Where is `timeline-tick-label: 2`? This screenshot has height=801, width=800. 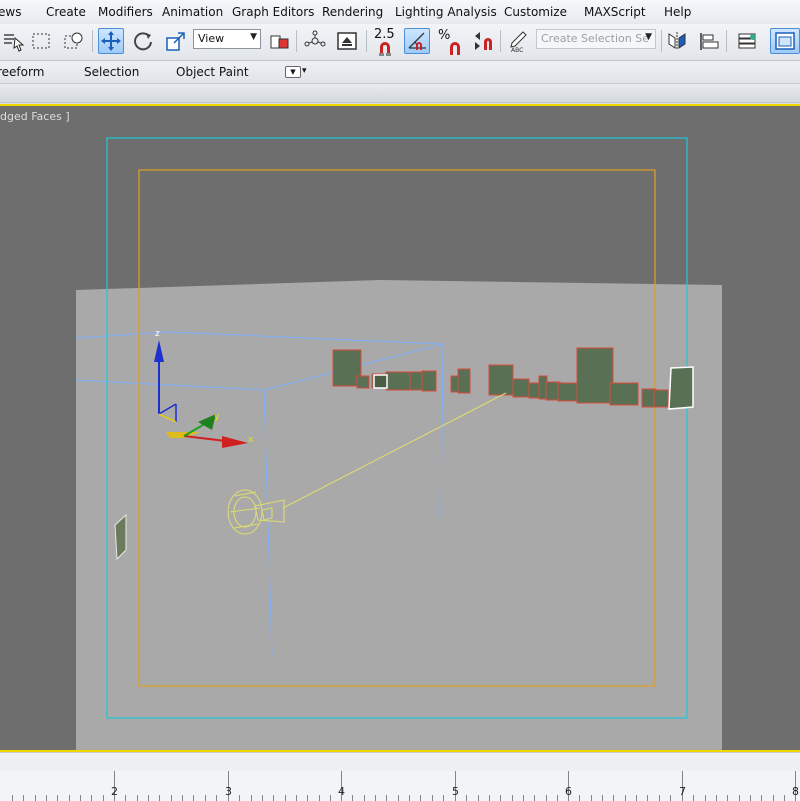
timeline-tick-label: 2 is located at coordinates (114, 791).